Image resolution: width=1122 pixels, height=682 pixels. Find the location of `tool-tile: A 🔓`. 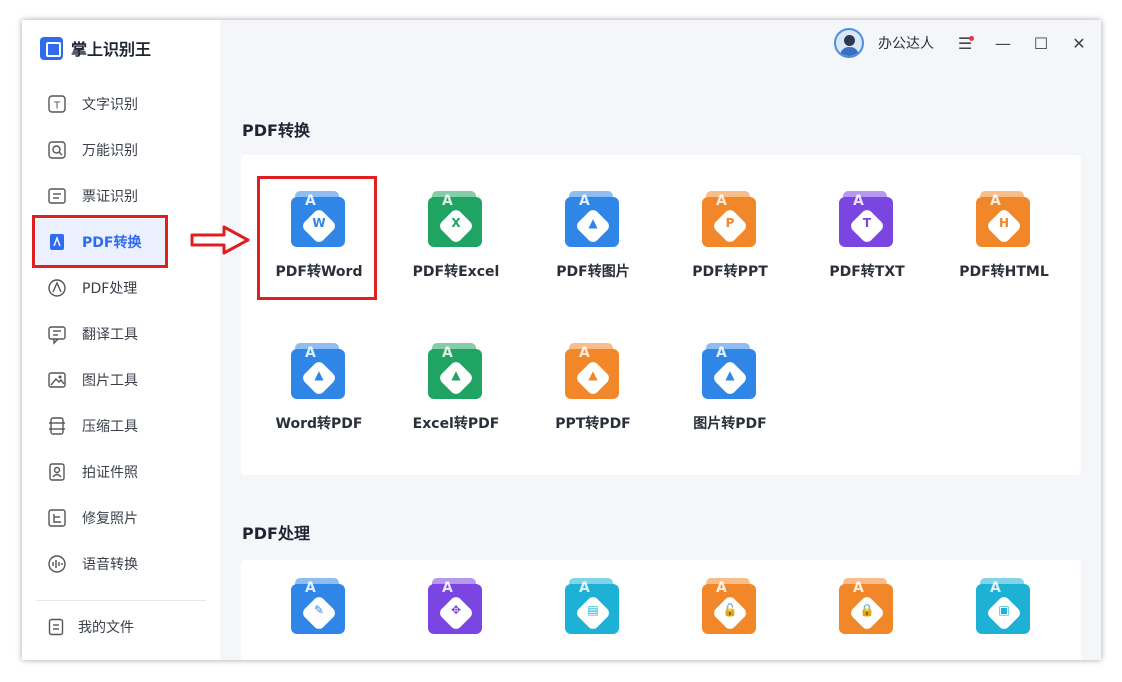

tool-tile: A 🔓 is located at coordinates (730, 610).